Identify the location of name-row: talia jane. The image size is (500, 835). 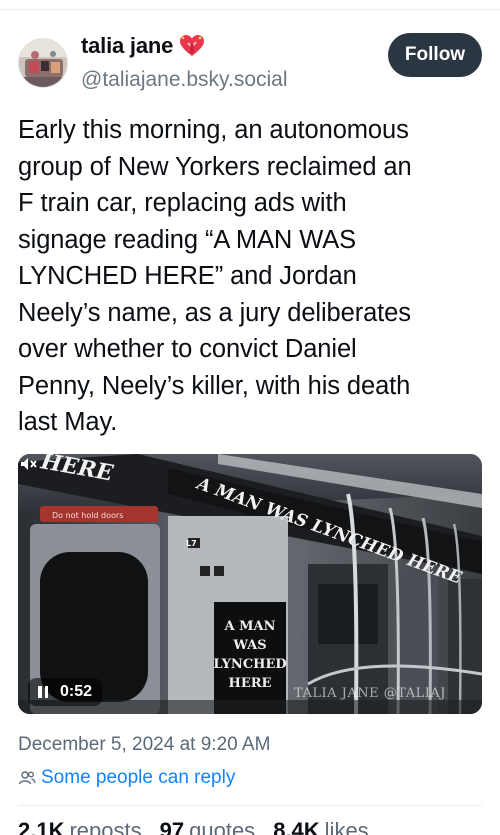
(143, 46).